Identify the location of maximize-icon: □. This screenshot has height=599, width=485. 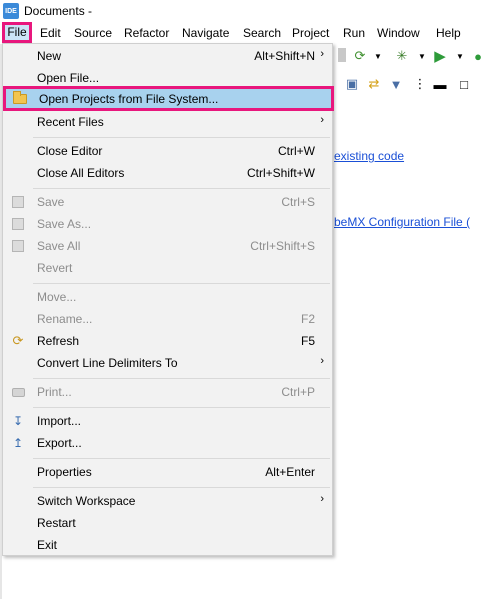
(464, 84).